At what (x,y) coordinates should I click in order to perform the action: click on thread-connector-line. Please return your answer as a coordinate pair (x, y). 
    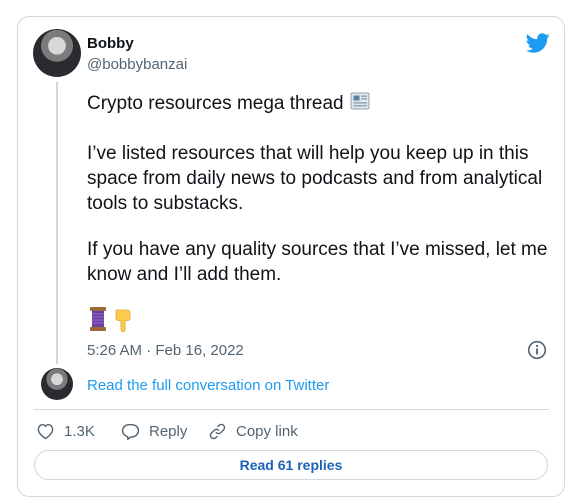
    Looking at the image, I should click on (57, 223).